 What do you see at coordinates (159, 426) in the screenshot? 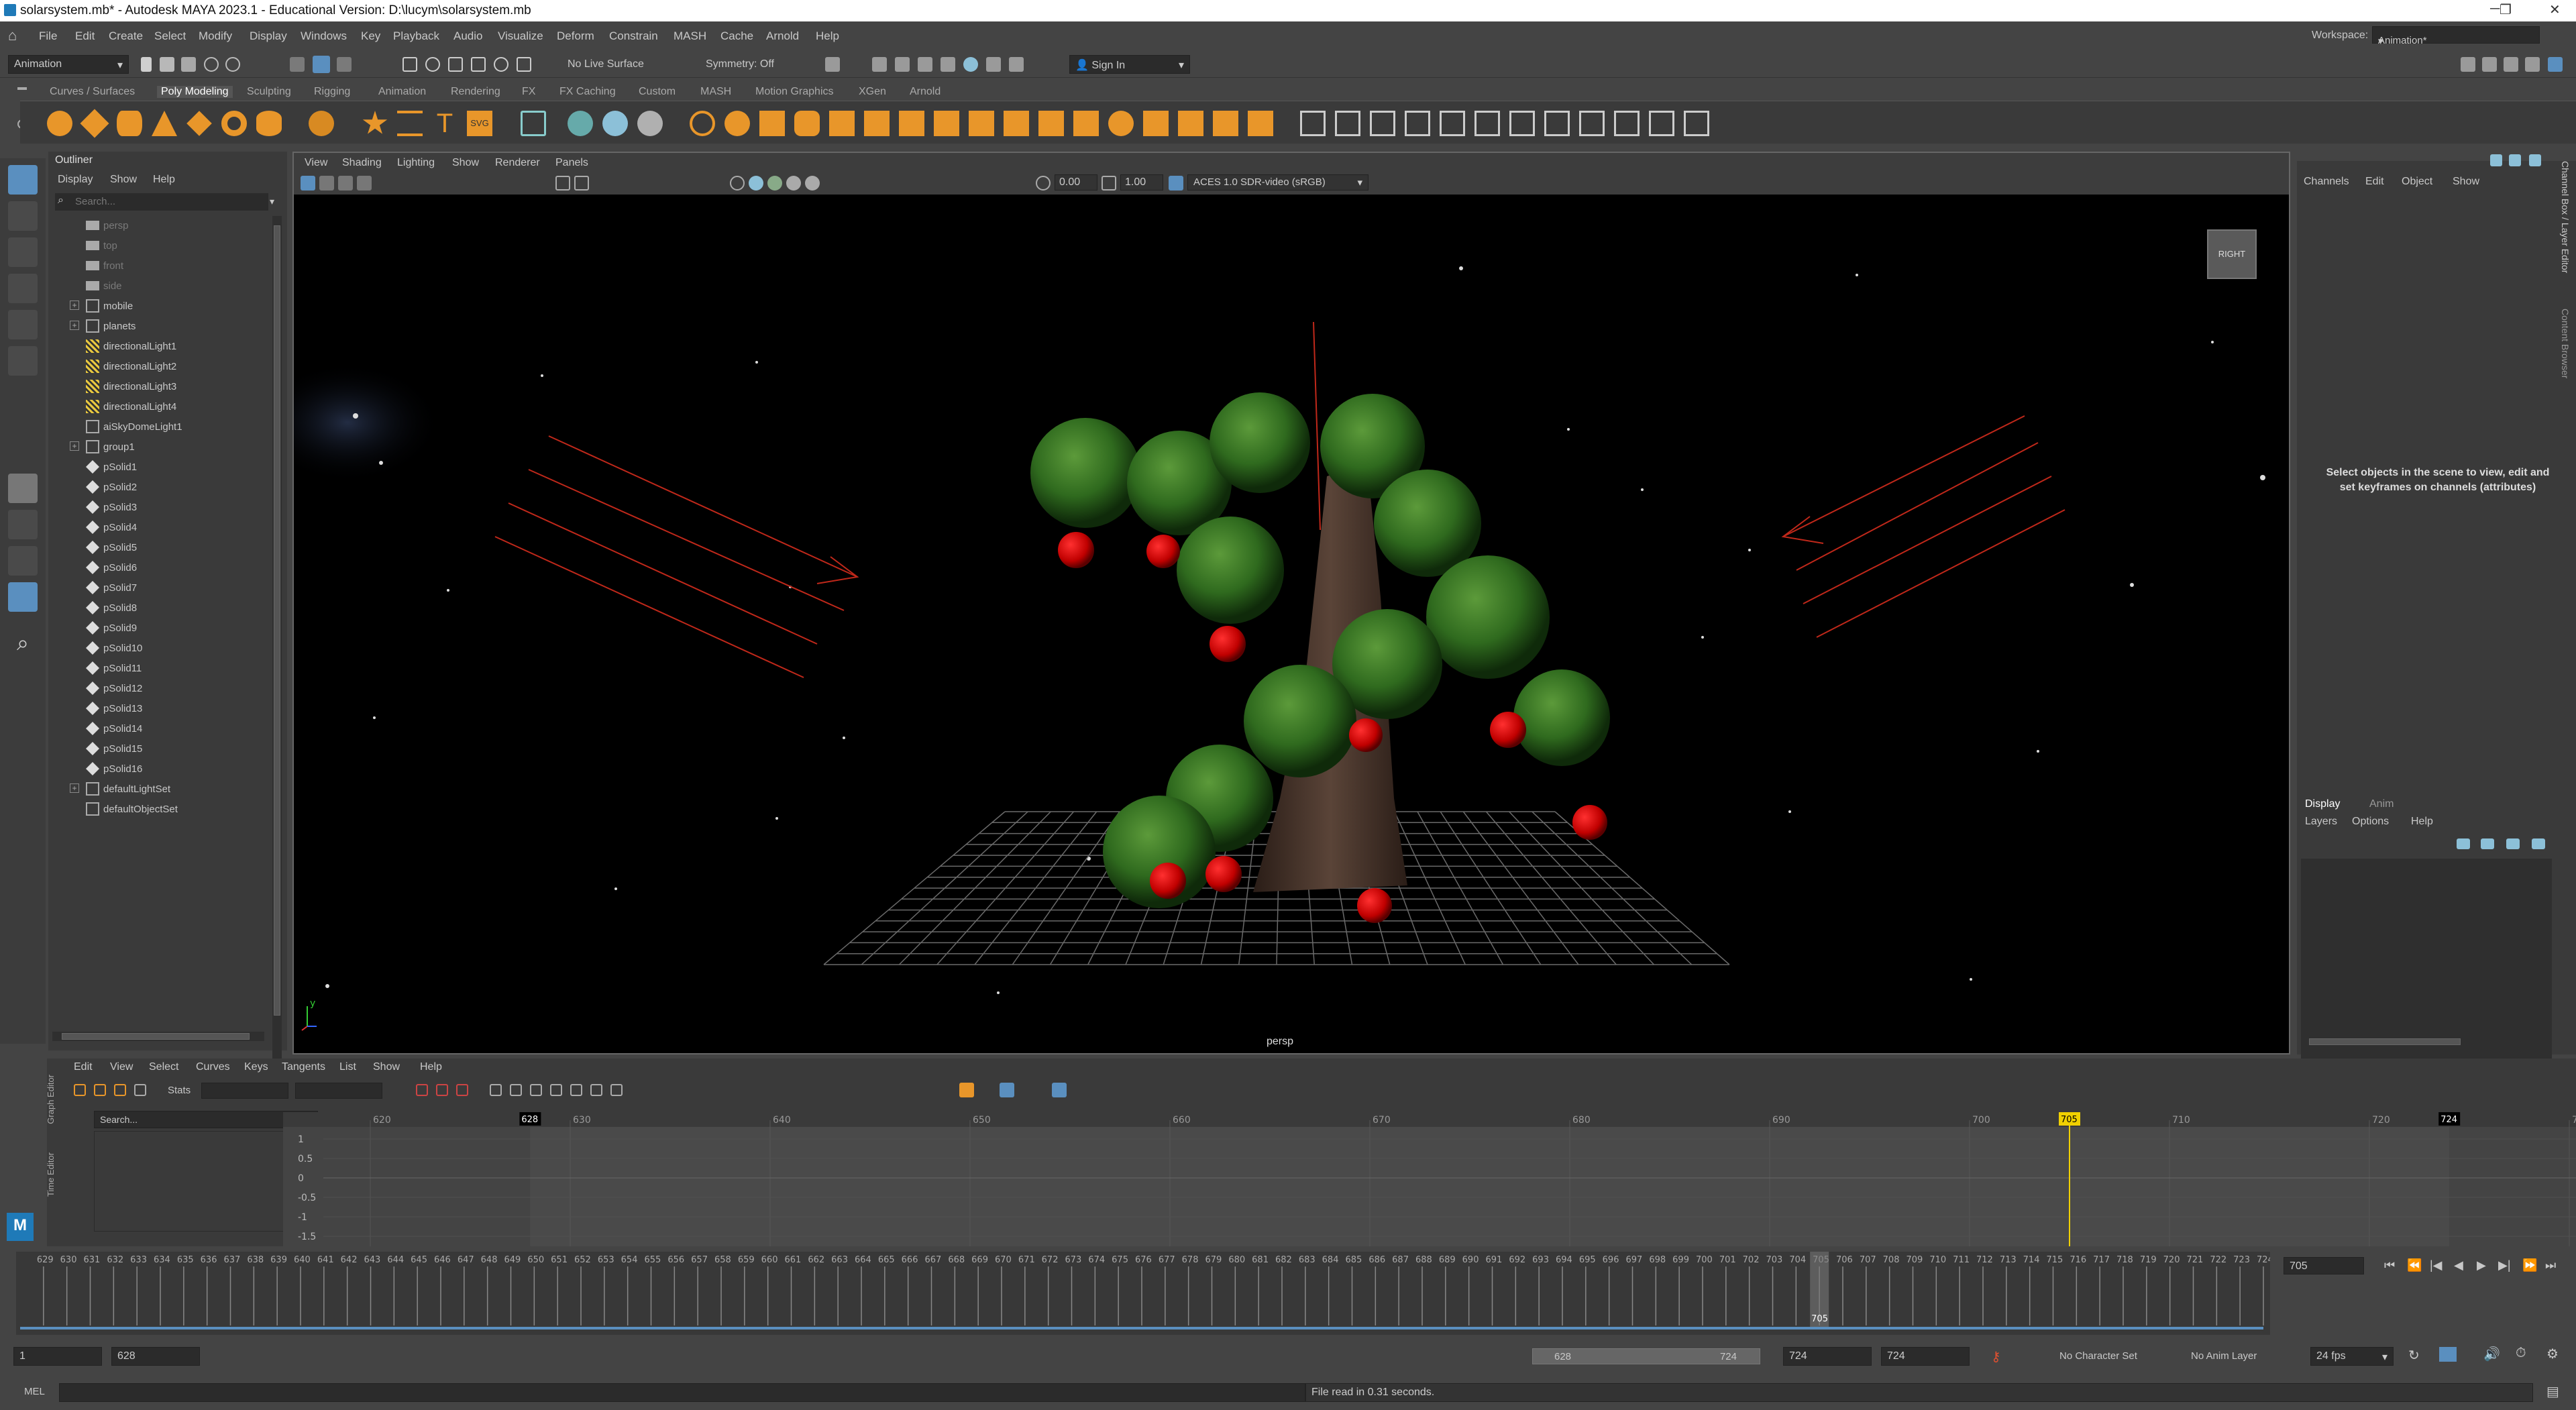
I see `outliner-item: aiSkyDomeLight1` at bounding box center [159, 426].